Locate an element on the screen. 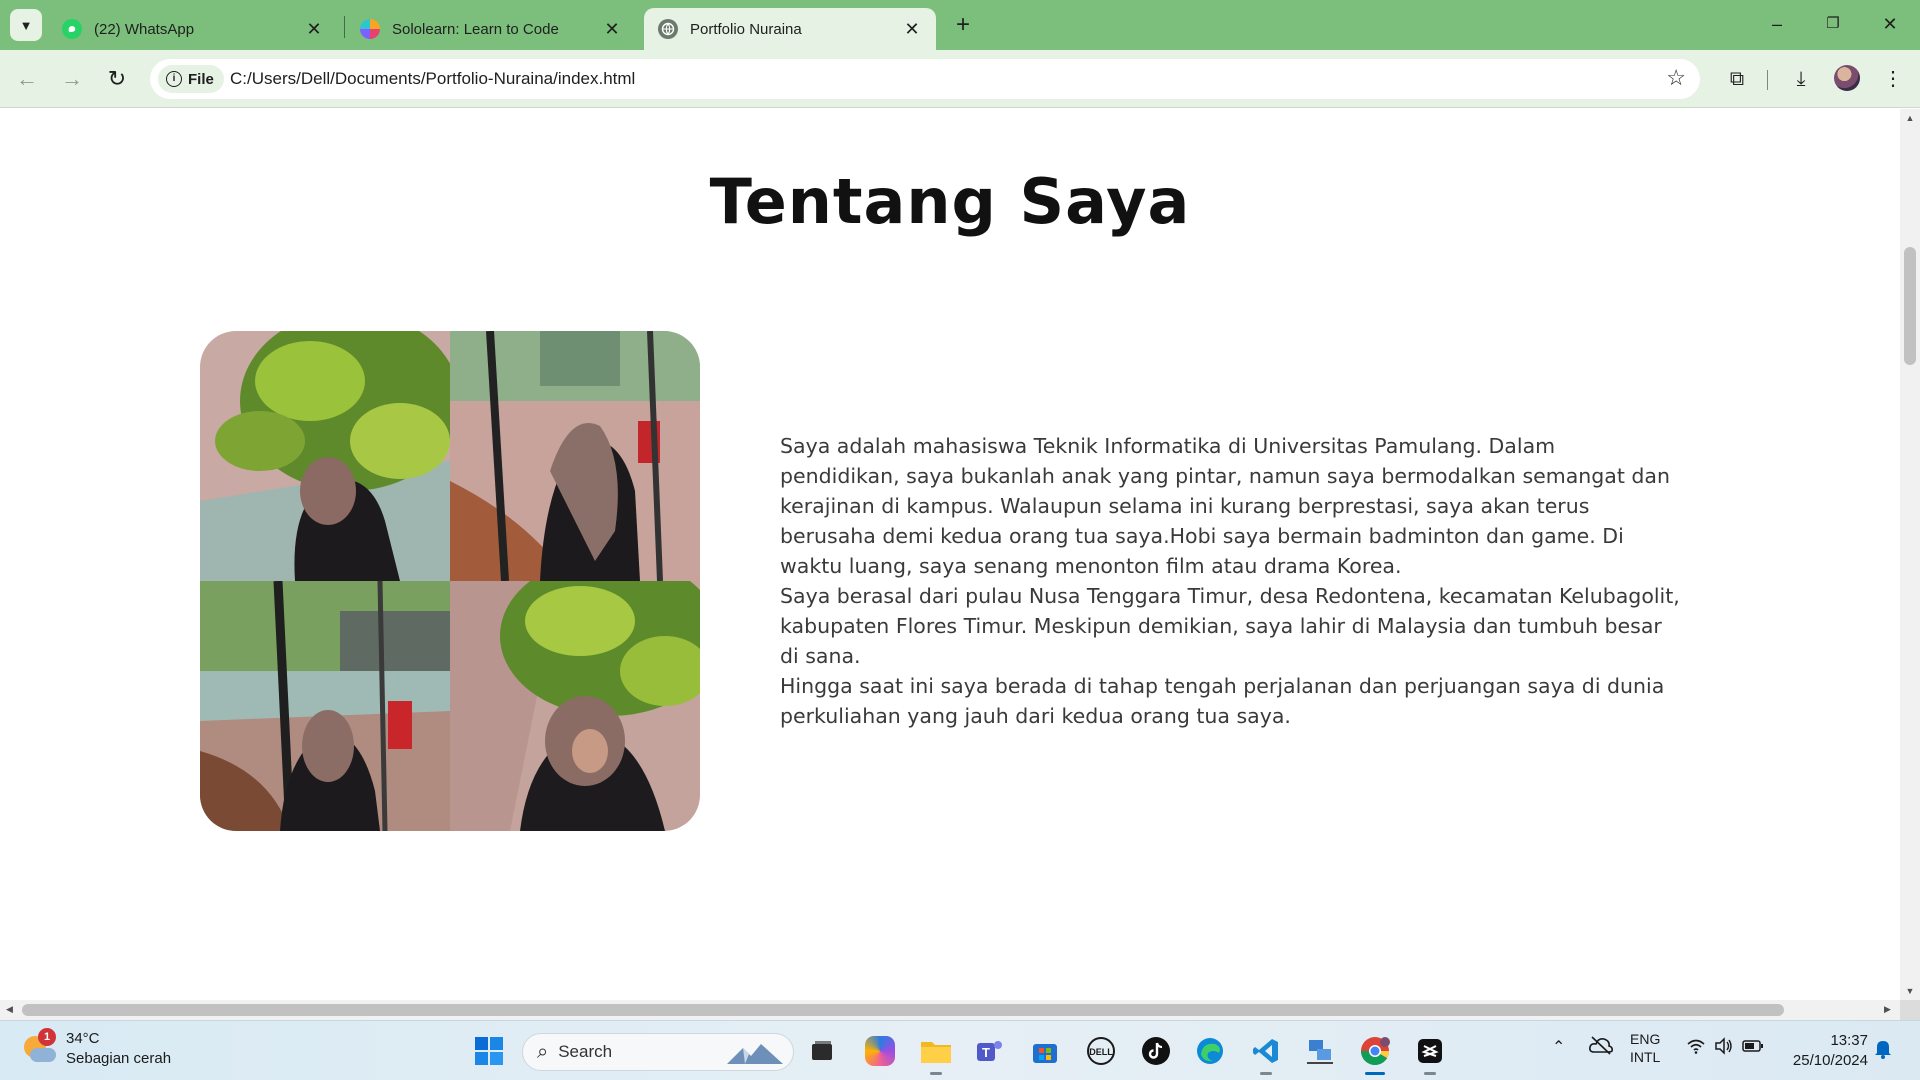 This screenshot has width=1920, height=1080. weather-description: Sebagian cerah is located at coordinates (119, 1058).